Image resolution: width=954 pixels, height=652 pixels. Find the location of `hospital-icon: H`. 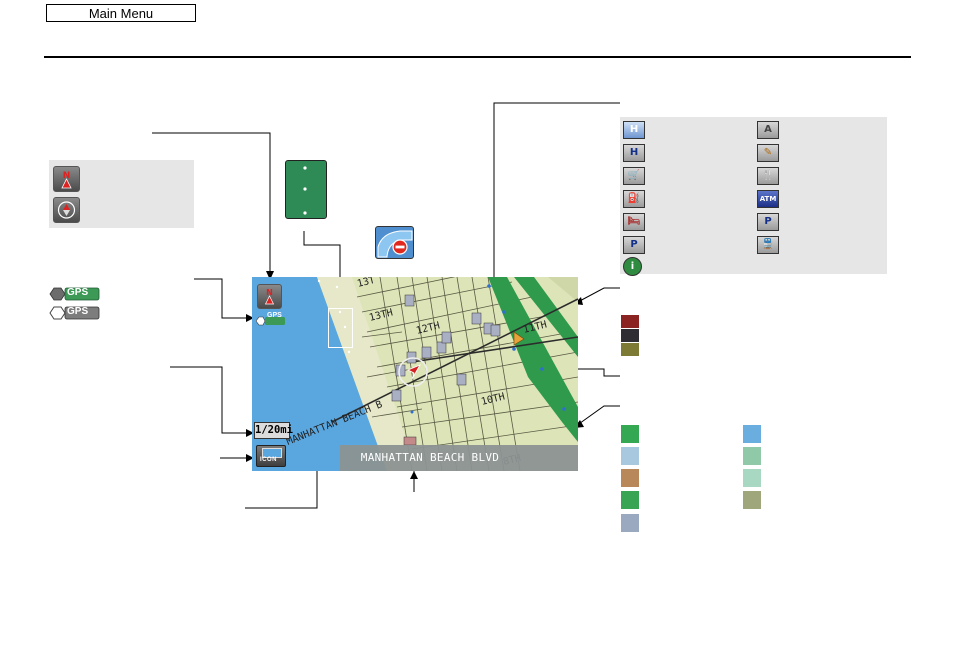

hospital-icon: H is located at coordinates (634, 153).